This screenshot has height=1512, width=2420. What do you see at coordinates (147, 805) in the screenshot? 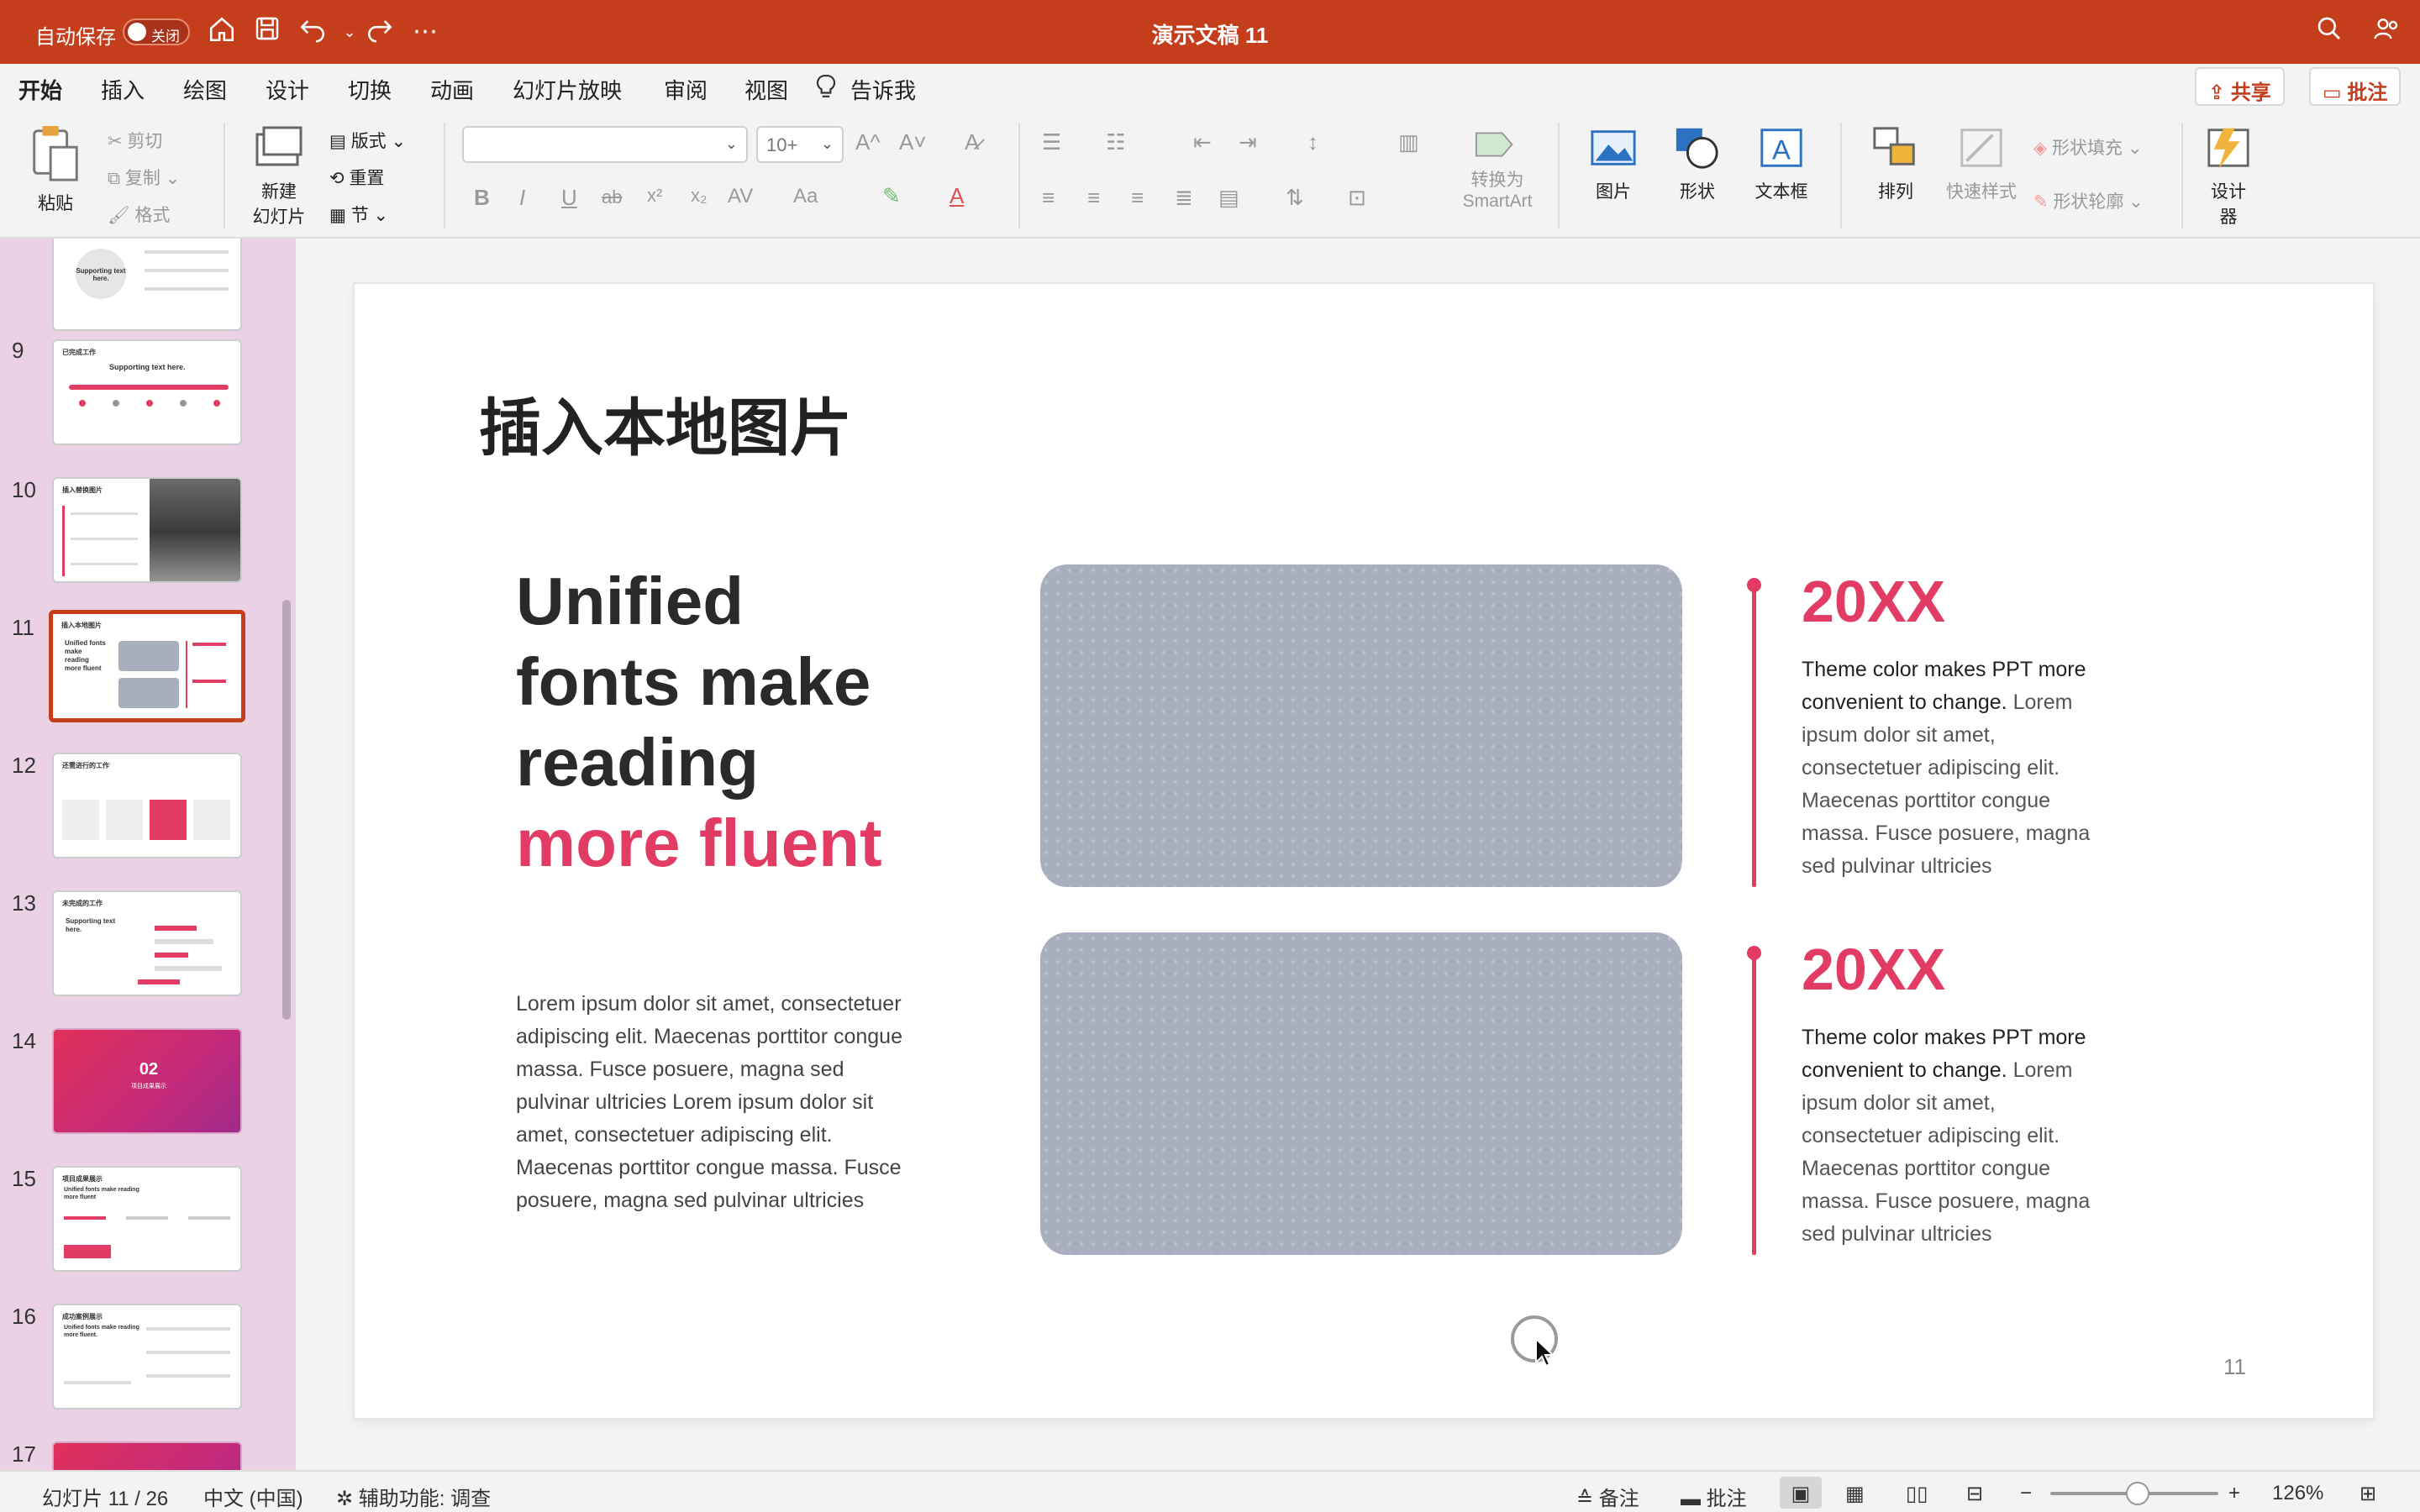
I see `slide-thumbnail-12: 还需进行的工作` at bounding box center [147, 805].